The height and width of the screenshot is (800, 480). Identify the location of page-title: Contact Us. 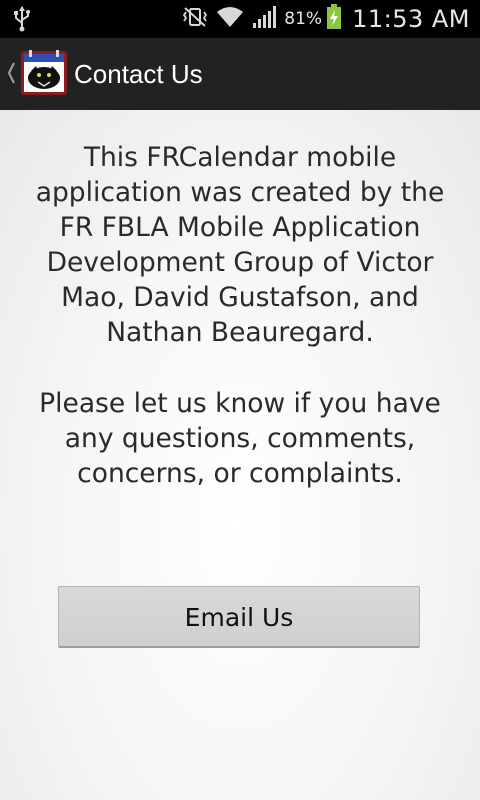
(138, 74).